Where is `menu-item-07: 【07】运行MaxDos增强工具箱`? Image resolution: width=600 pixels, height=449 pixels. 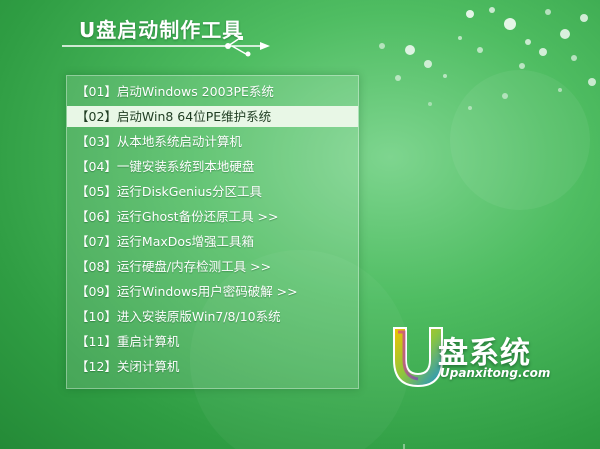
menu-item-07: 【07】运行MaxDos增强工具箱 is located at coordinates (212, 241).